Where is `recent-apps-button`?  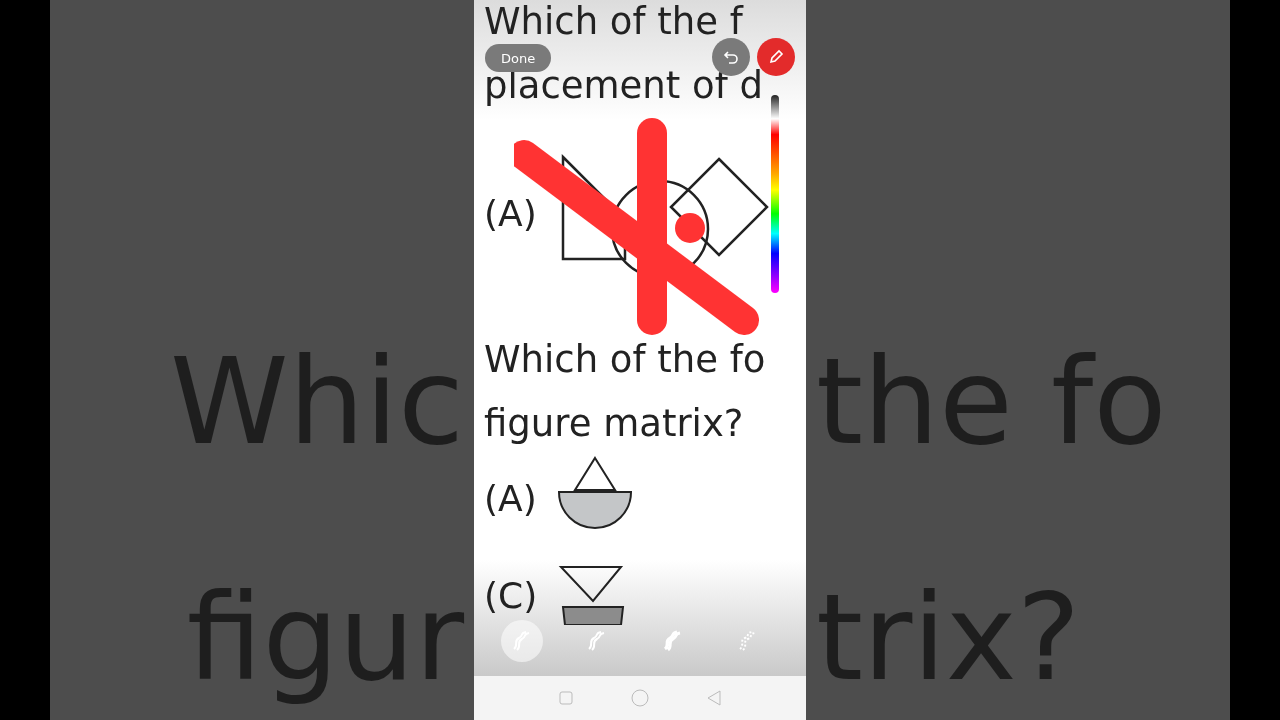 recent-apps-button is located at coordinates (566, 698).